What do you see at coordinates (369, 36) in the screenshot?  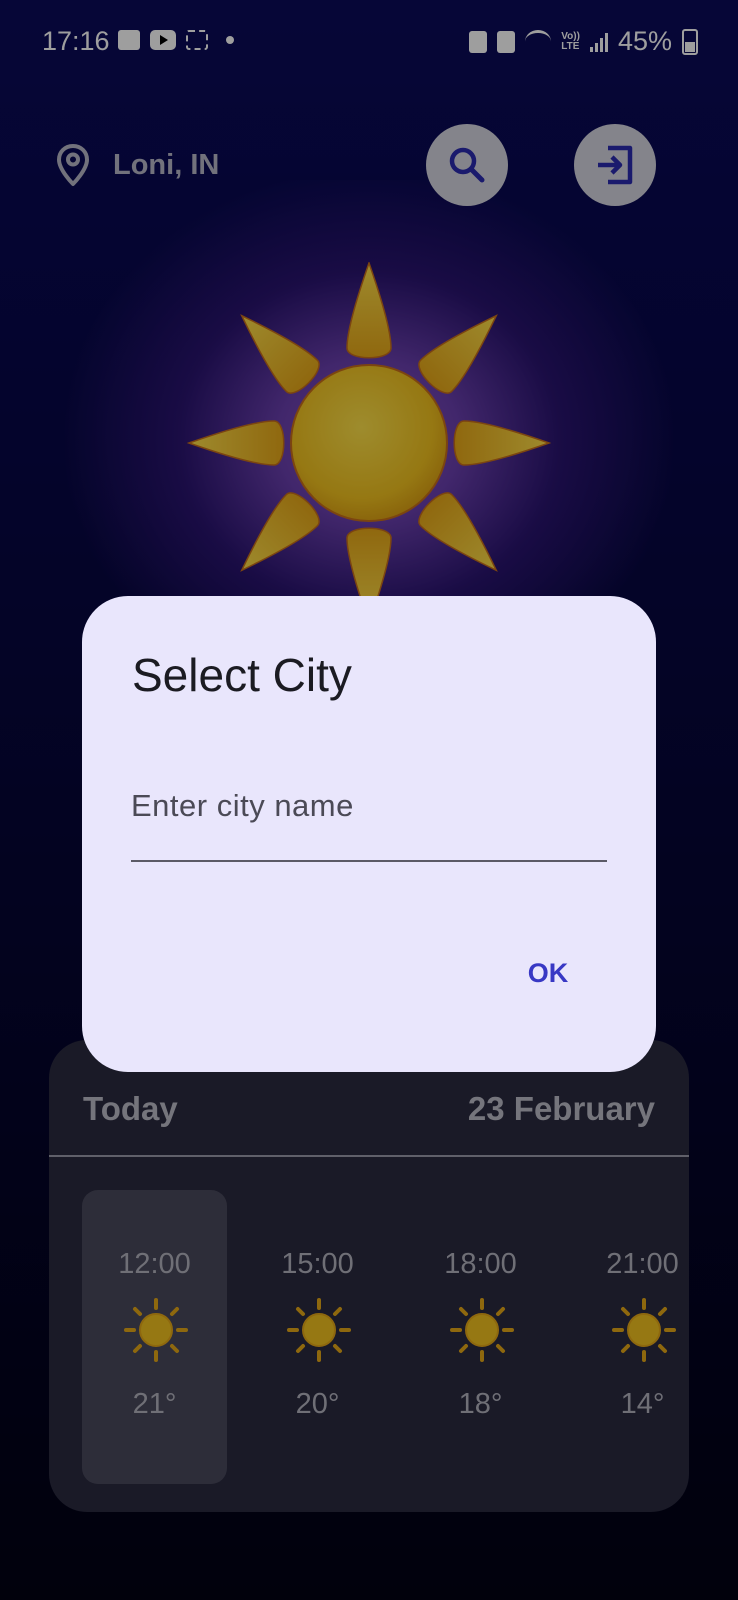 I see `status-bar: 17:16 Vo)) LTE 45%` at bounding box center [369, 36].